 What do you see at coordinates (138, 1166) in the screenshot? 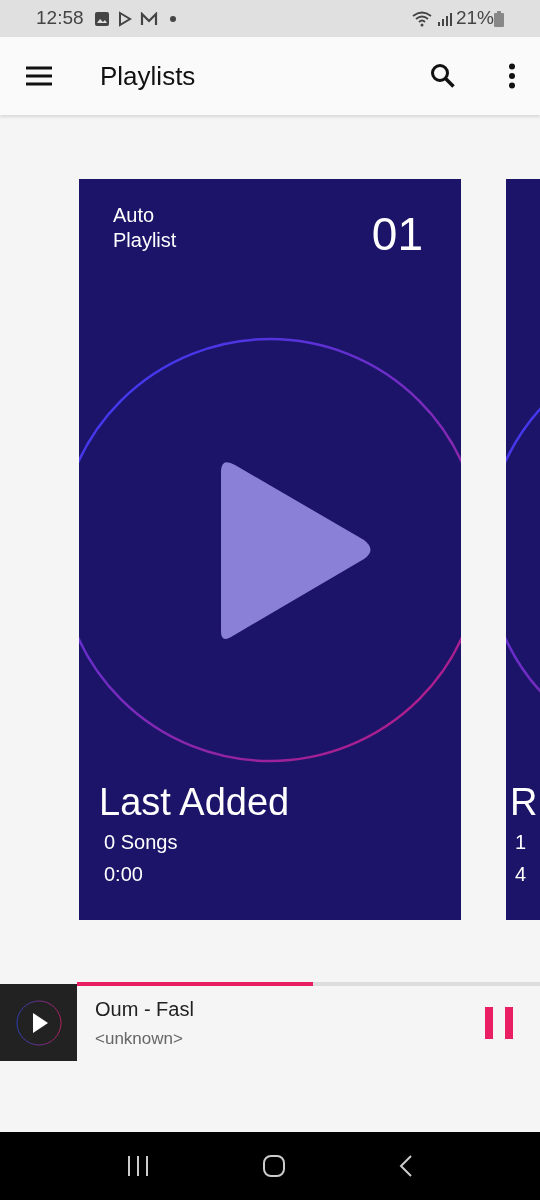
I see `recent-apps-icon` at bounding box center [138, 1166].